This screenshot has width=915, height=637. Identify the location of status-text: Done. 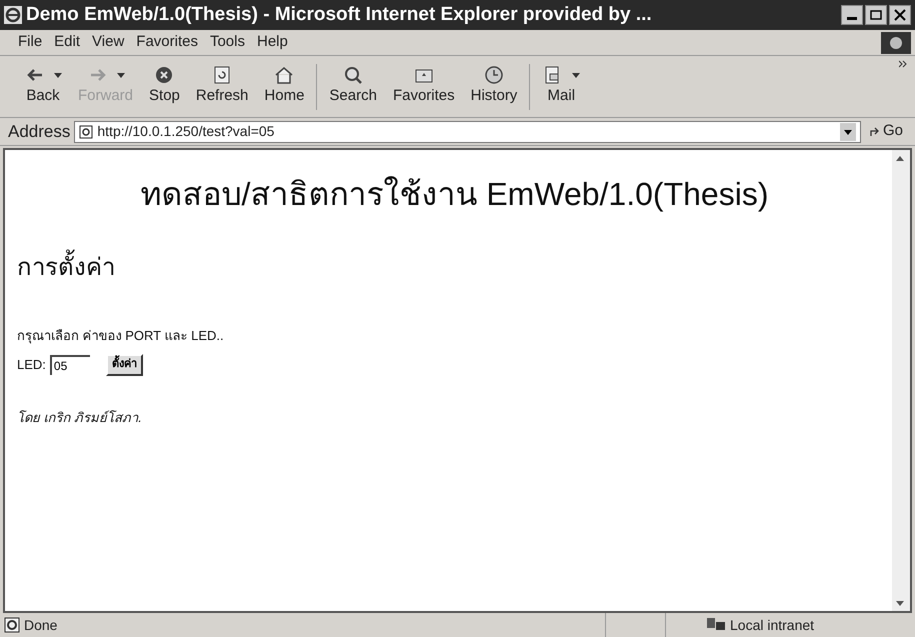
(41, 625).